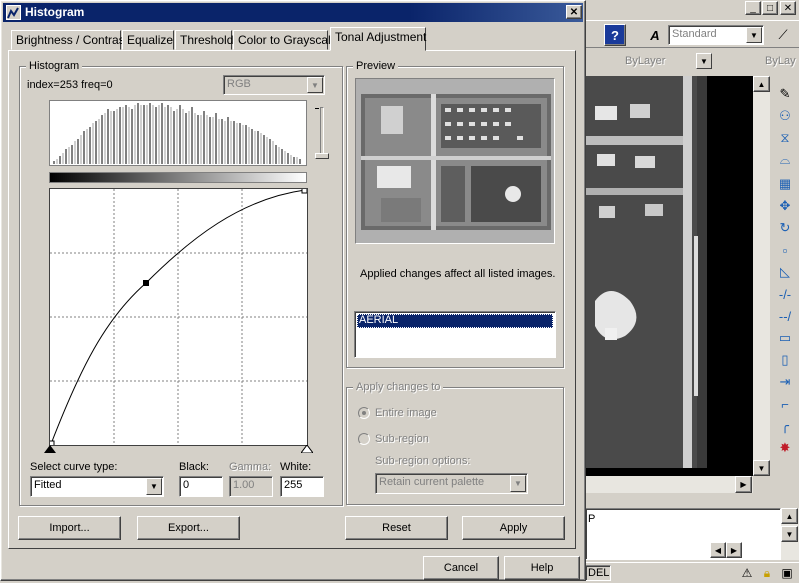 The width and height of the screenshot is (799, 583). Describe the element at coordinates (293, 12) in the screenshot. I see `title-bar: Histogram ✕` at that location.